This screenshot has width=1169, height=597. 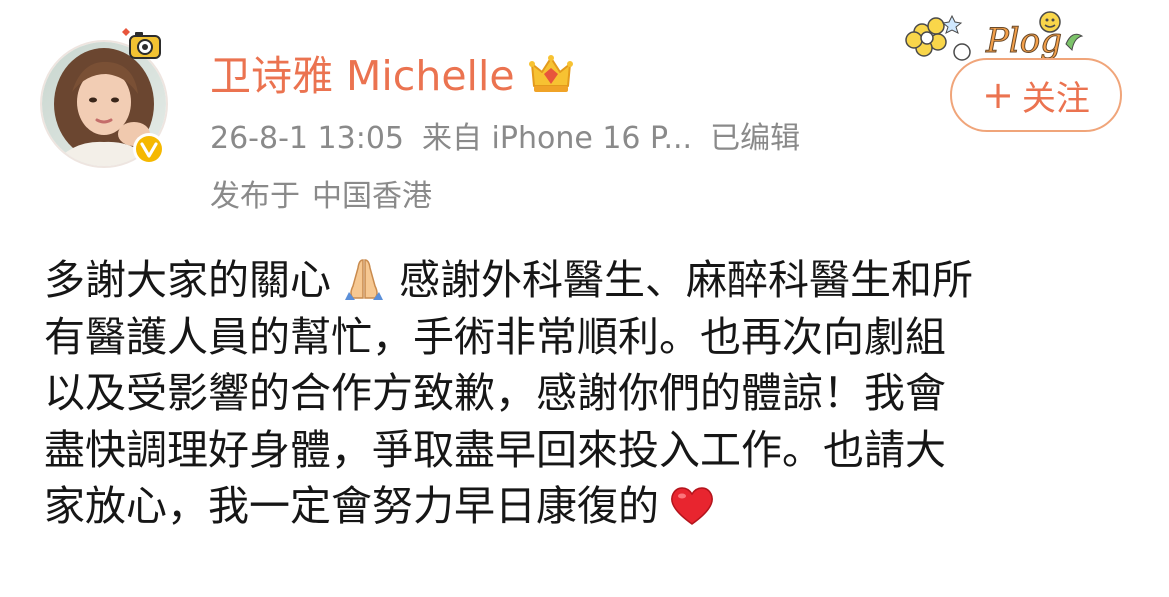 What do you see at coordinates (998, 95) in the screenshot?
I see `plus-icon: +` at bounding box center [998, 95].